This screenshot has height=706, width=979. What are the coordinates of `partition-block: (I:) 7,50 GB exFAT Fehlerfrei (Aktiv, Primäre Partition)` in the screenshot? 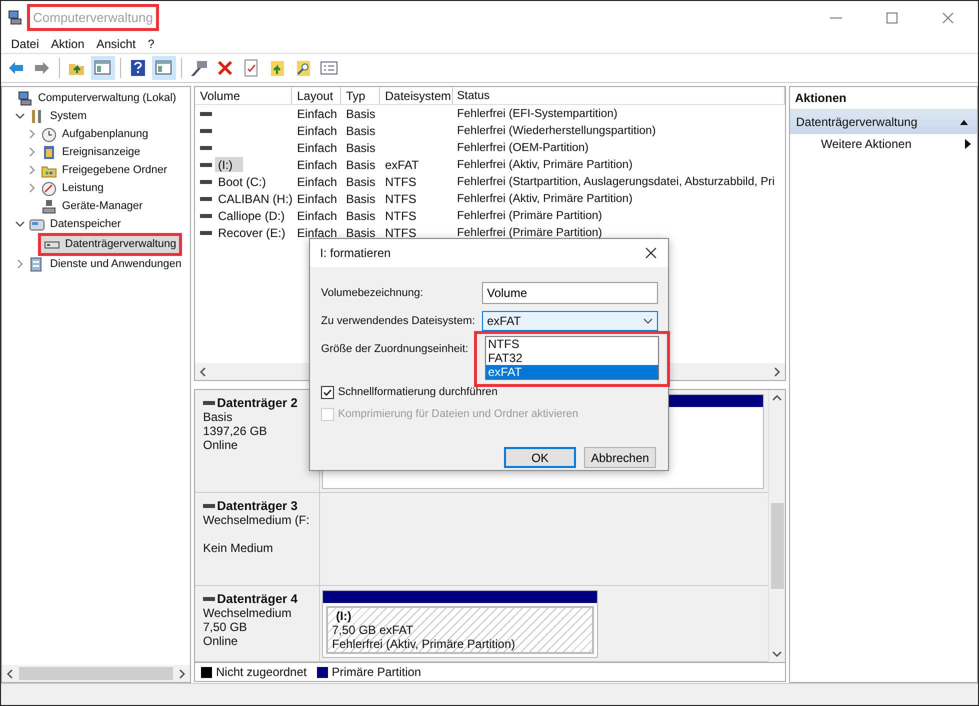 It's located at (460, 624).